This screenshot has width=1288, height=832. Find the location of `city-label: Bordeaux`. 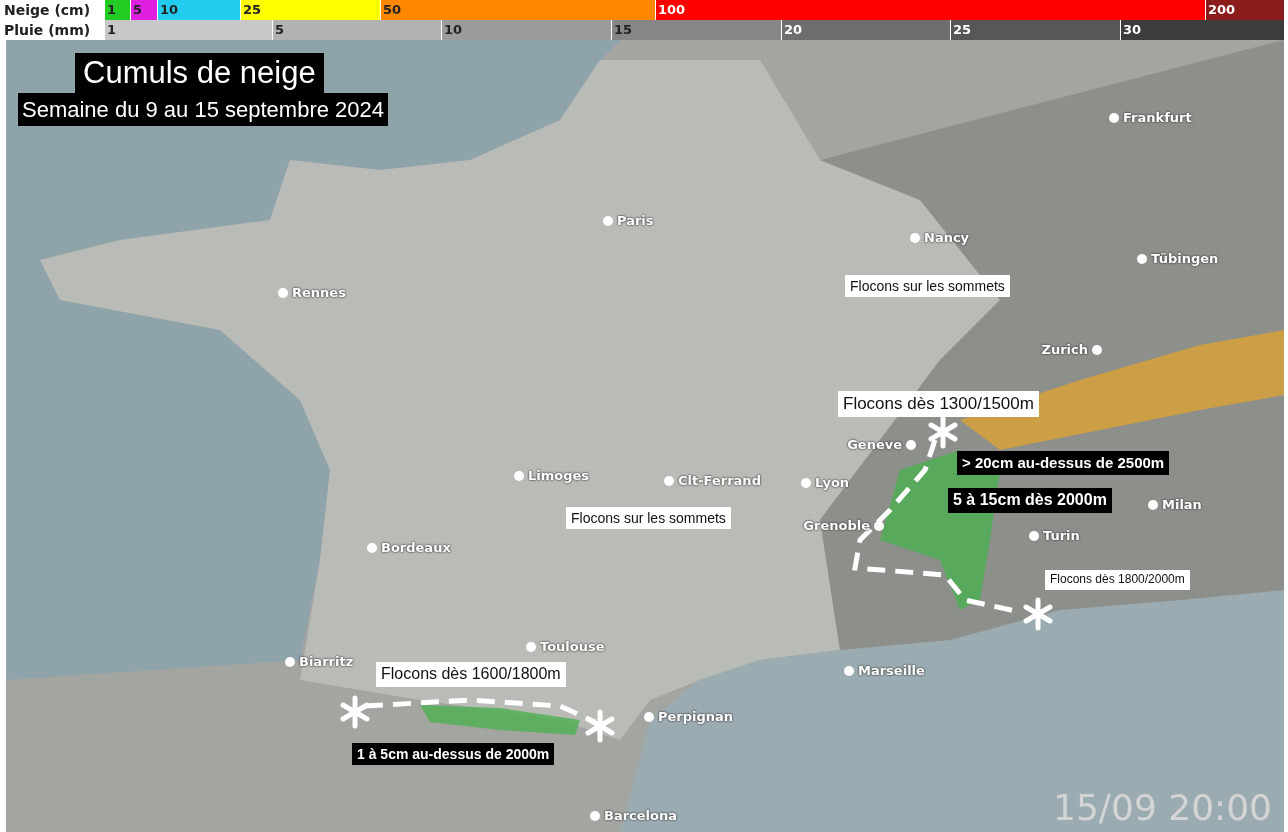

city-label: Bordeaux is located at coordinates (416, 547).